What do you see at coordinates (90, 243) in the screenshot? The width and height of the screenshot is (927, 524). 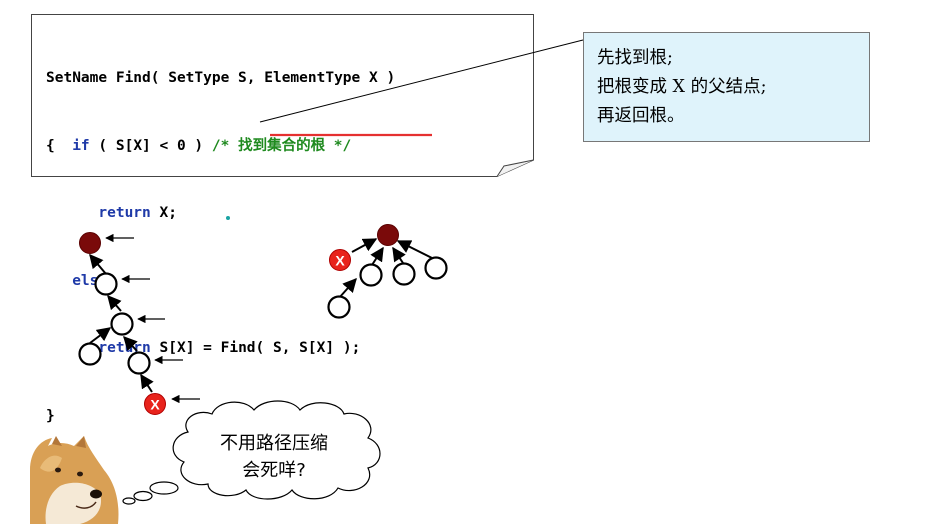 I see `left-root-node` at bounding box center [90, 243].